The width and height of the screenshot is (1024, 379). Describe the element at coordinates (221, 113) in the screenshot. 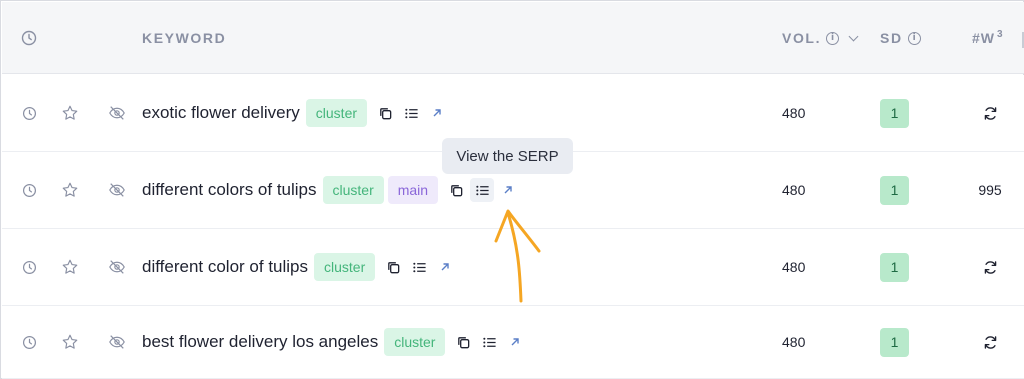

I see `keyword-text: exotic flower delivery` at that location.